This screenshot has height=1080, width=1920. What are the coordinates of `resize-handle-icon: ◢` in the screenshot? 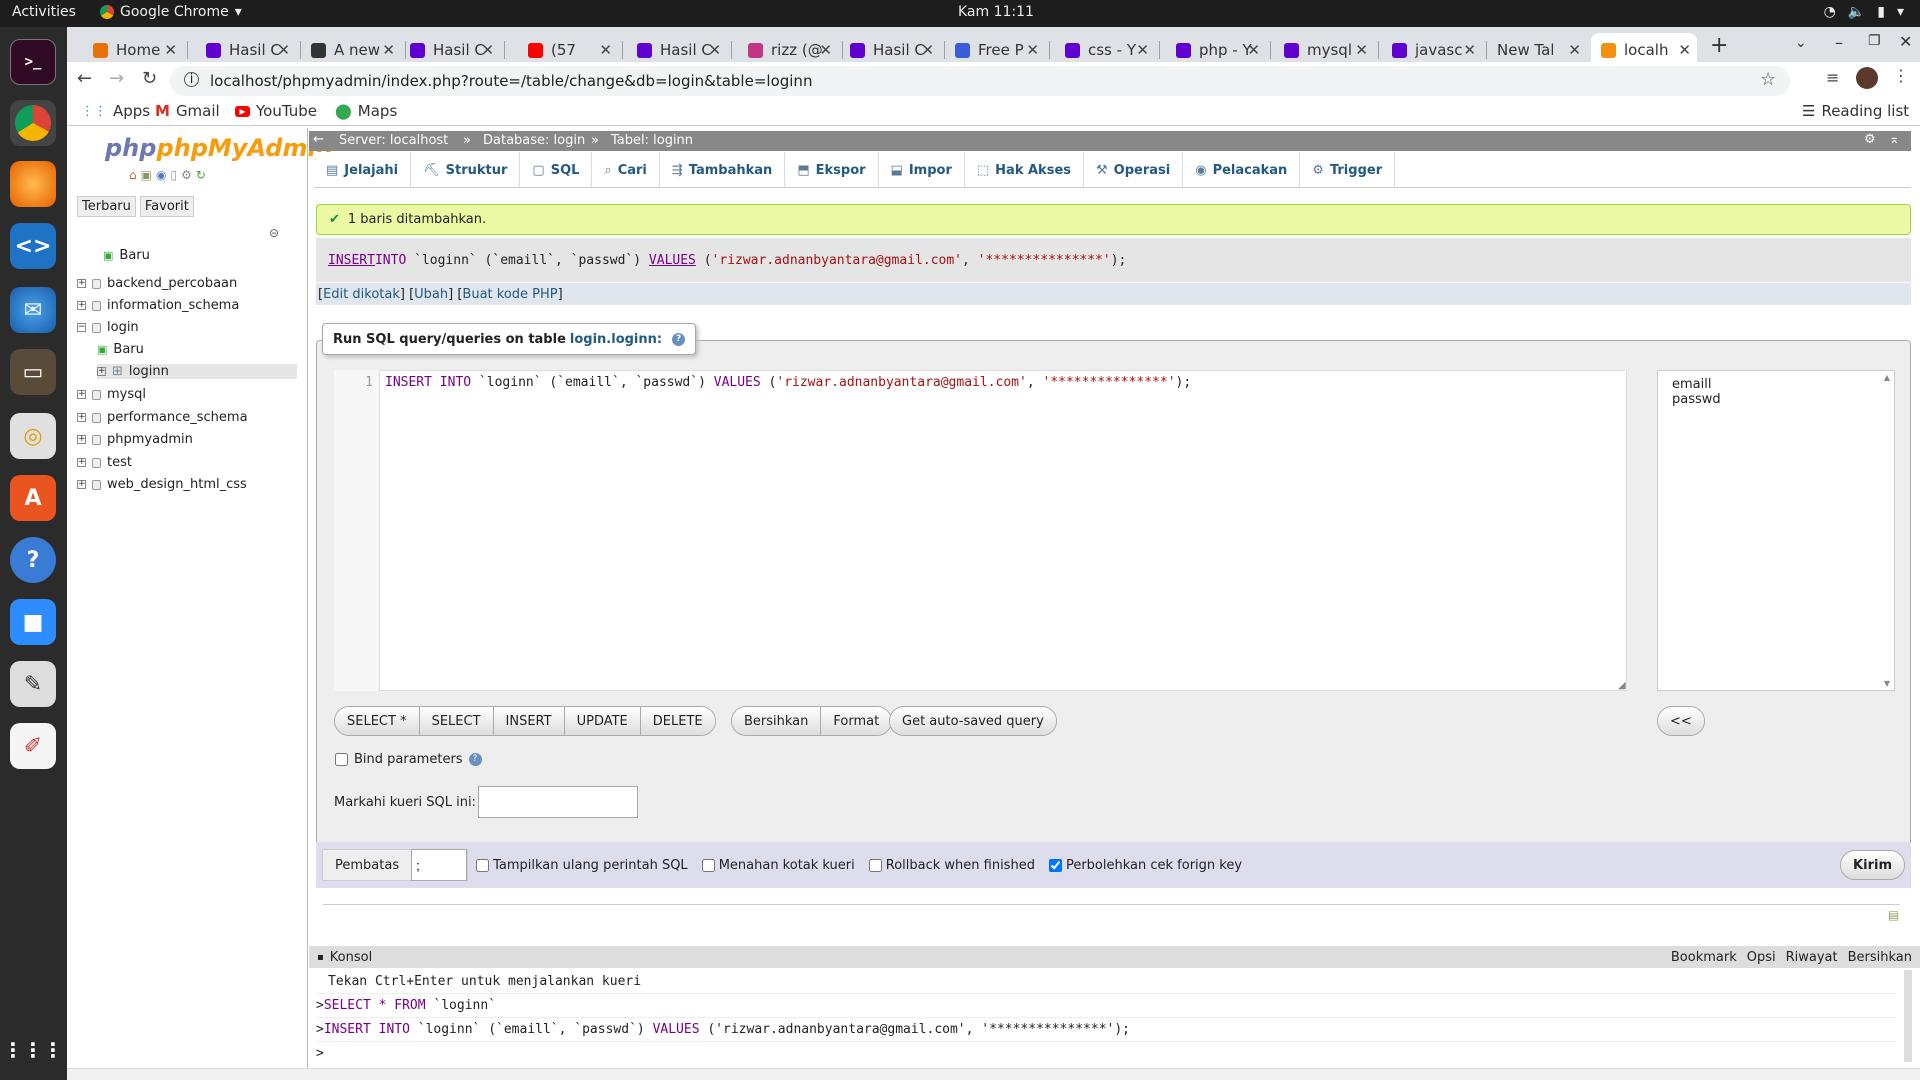 It's located at (1622, 685).